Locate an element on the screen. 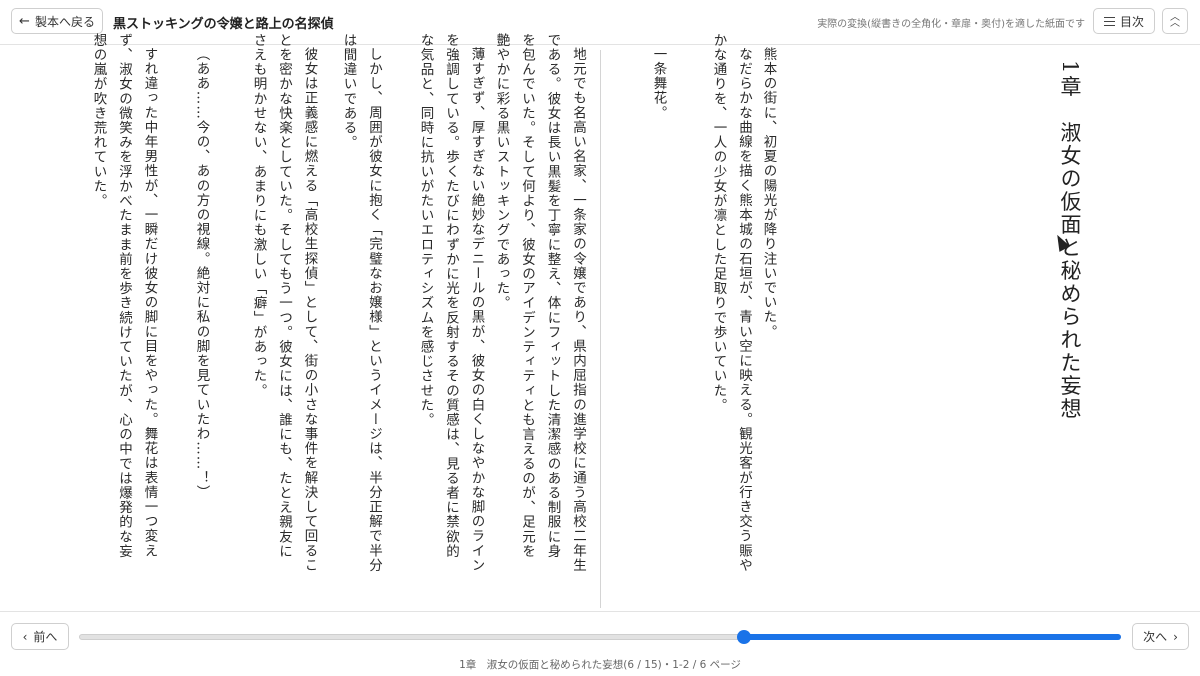 This screenshot has height=676, width=1200. paragraph-r3: 一条舞花。 is located at coordinates (658, 83).